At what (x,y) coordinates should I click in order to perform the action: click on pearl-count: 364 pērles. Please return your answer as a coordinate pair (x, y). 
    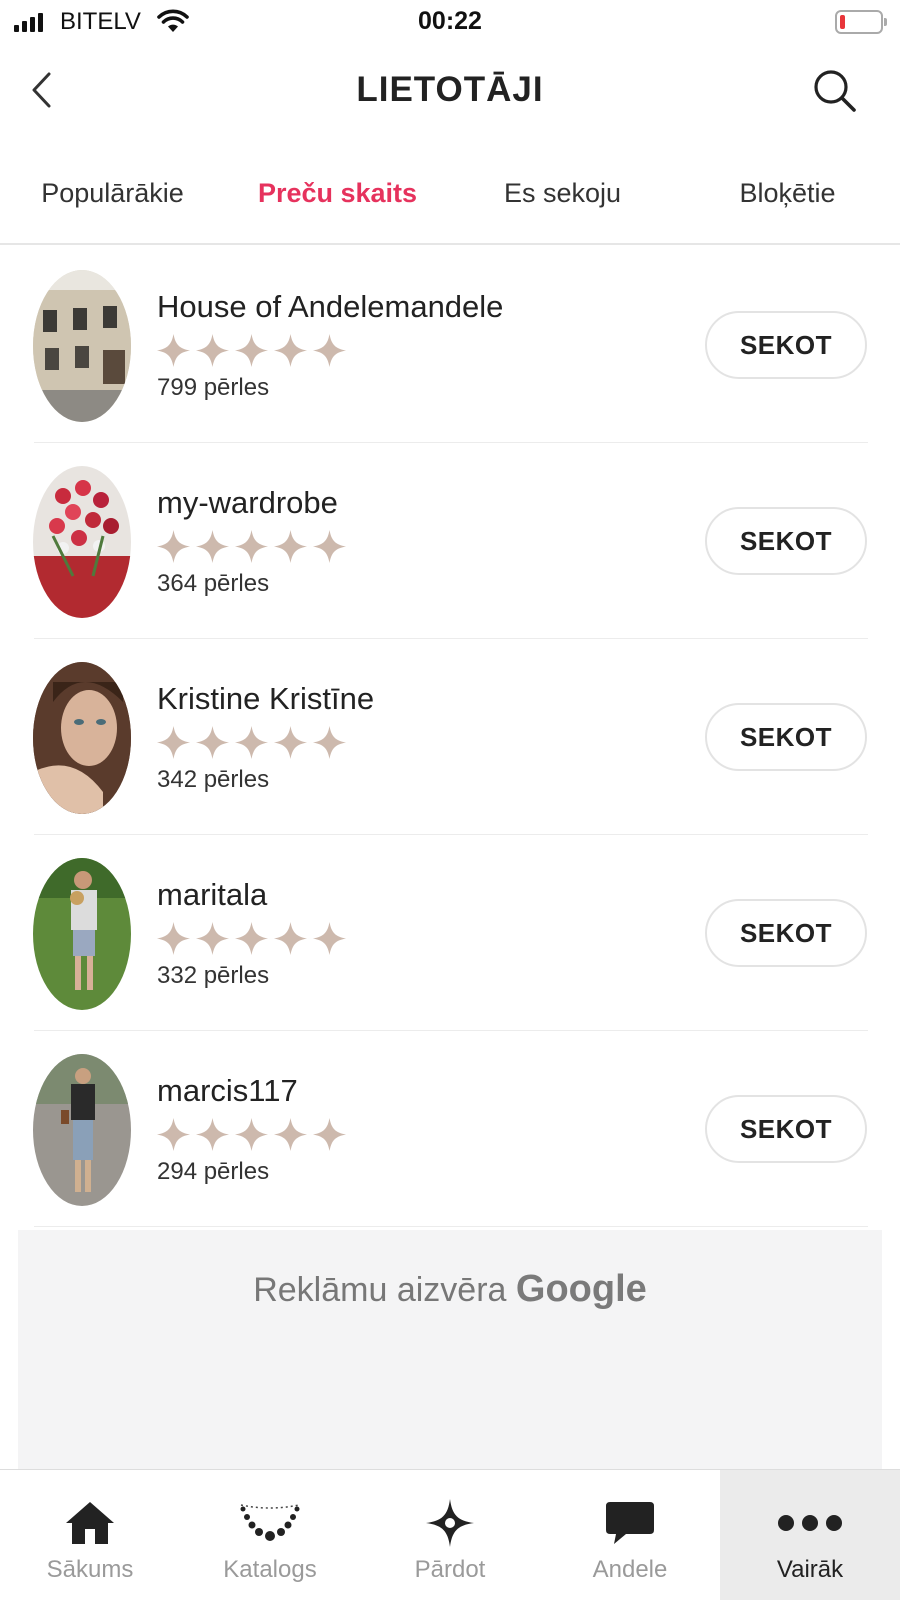
    Looking at the image, I should click on (213, 583).